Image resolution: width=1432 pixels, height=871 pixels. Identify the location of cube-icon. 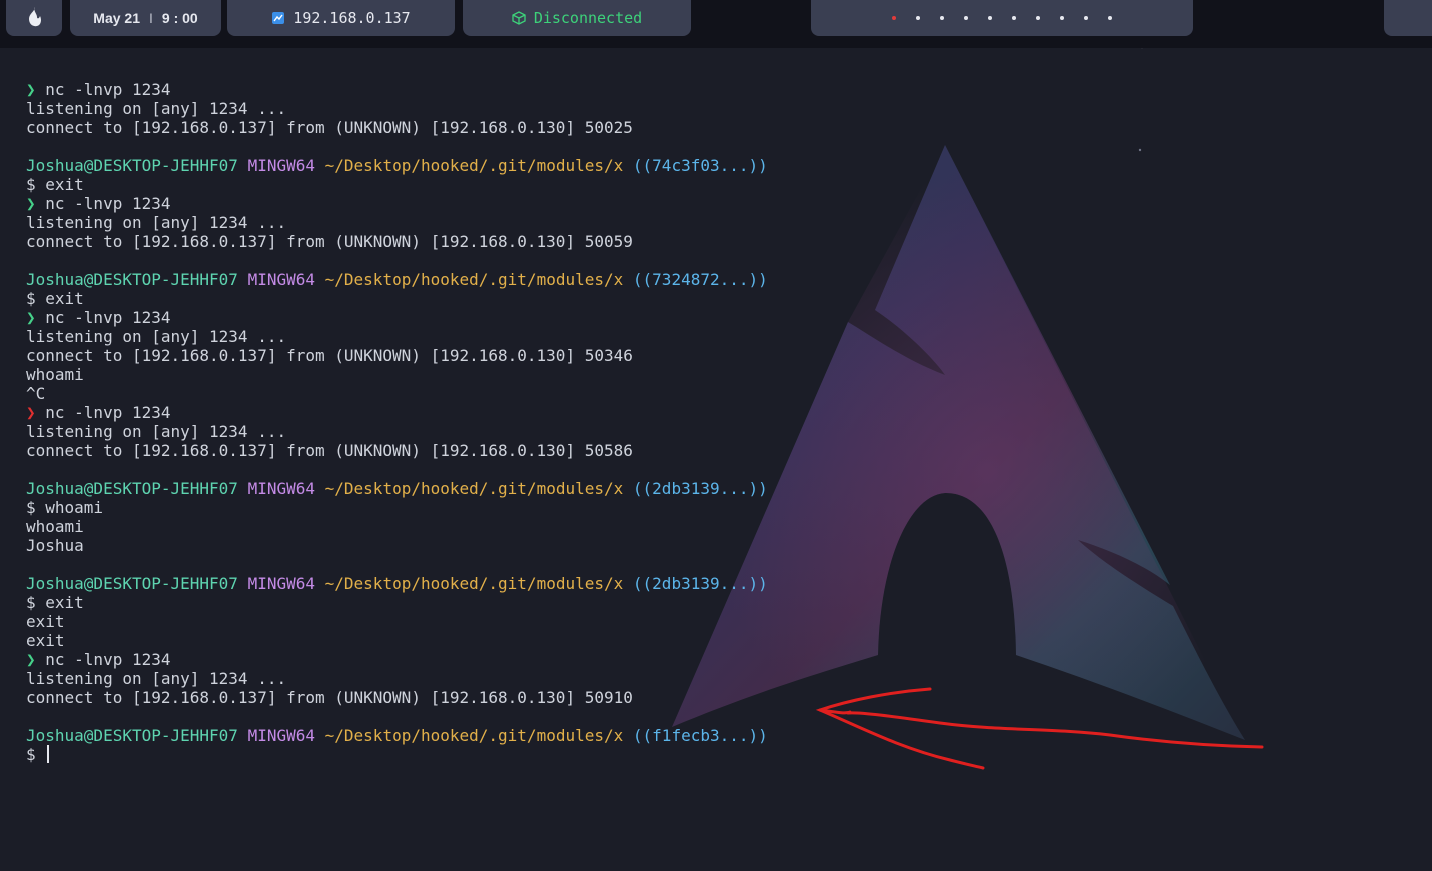
(519, 18).